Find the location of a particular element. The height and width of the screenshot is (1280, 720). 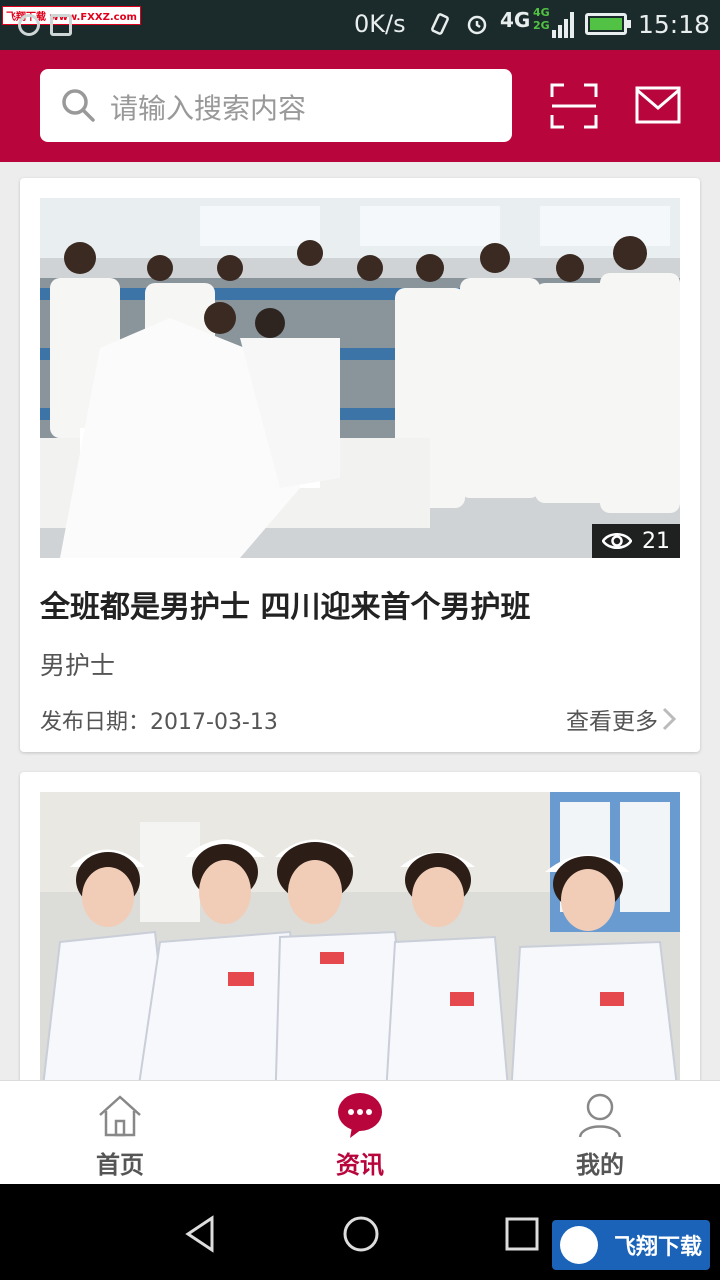

date-value: 2017-03-13 is located at coordinates (214, 722).